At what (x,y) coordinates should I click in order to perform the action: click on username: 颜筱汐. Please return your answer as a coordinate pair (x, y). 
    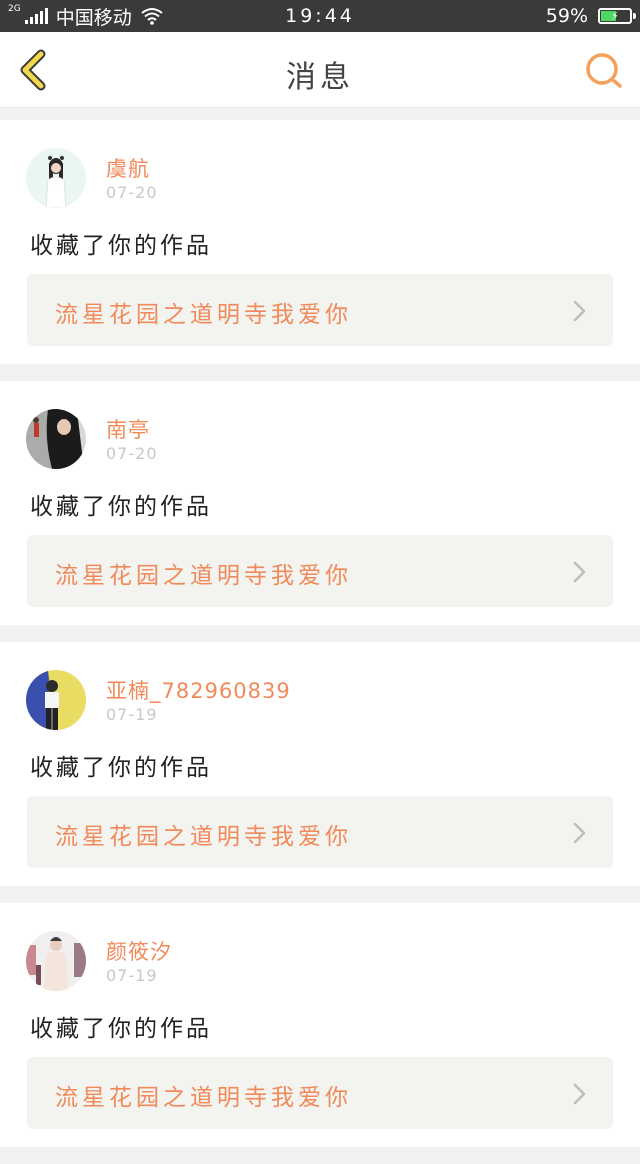
    Looking at the image, I should click on (139, 951).